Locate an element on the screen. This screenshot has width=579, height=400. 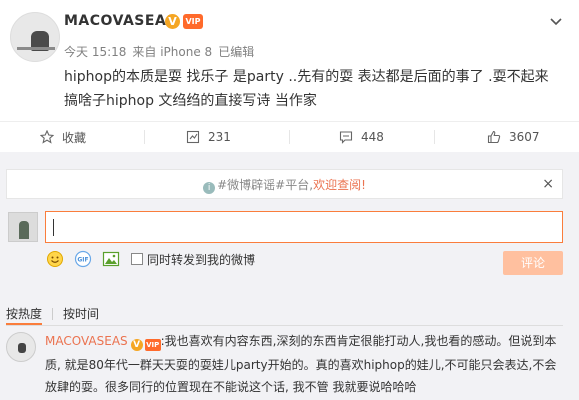
svg-text: GIF is located at coordinates (82, 260).